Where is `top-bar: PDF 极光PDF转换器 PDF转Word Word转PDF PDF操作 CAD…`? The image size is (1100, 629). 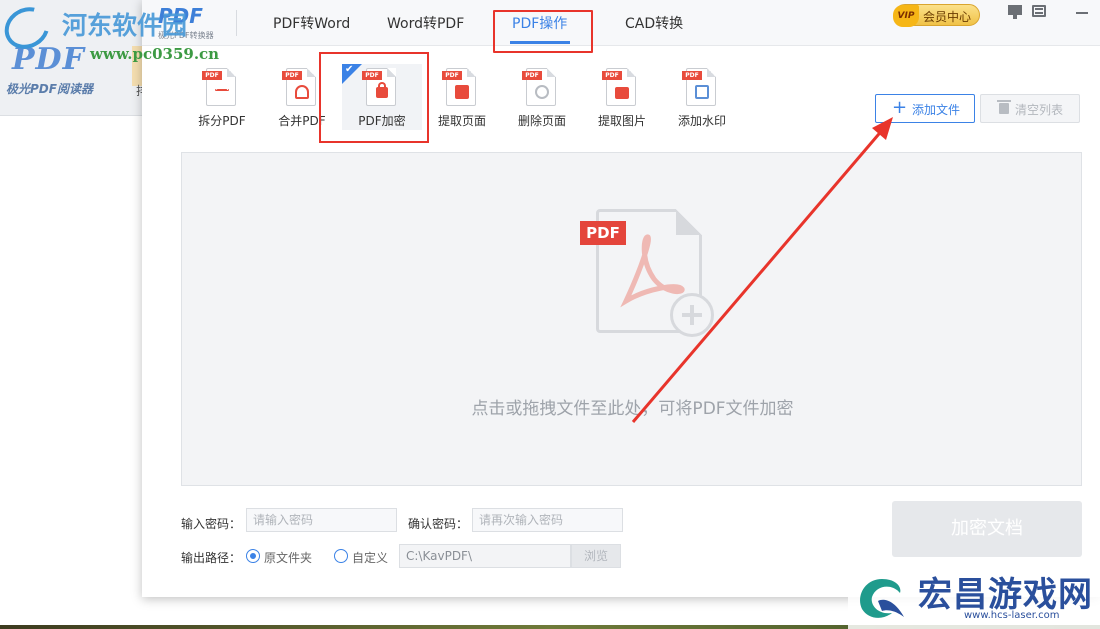
top-bar: PDF 极光PDF转换器 PDF转Word Word转PDF PDF操作 CAD… is located at coordinates (621, 23).